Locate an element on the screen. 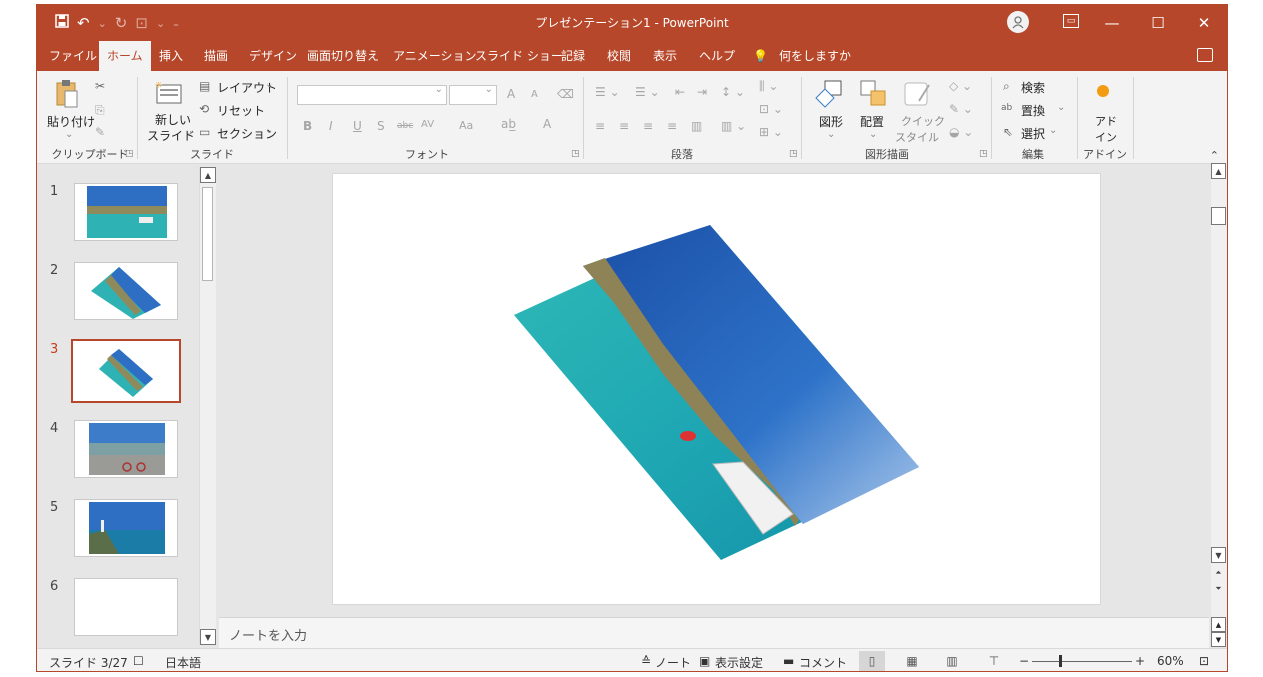 The width and height of the screenshot is (1263, 677). tab-draw: 描画 is located at coordinates (216, 56).